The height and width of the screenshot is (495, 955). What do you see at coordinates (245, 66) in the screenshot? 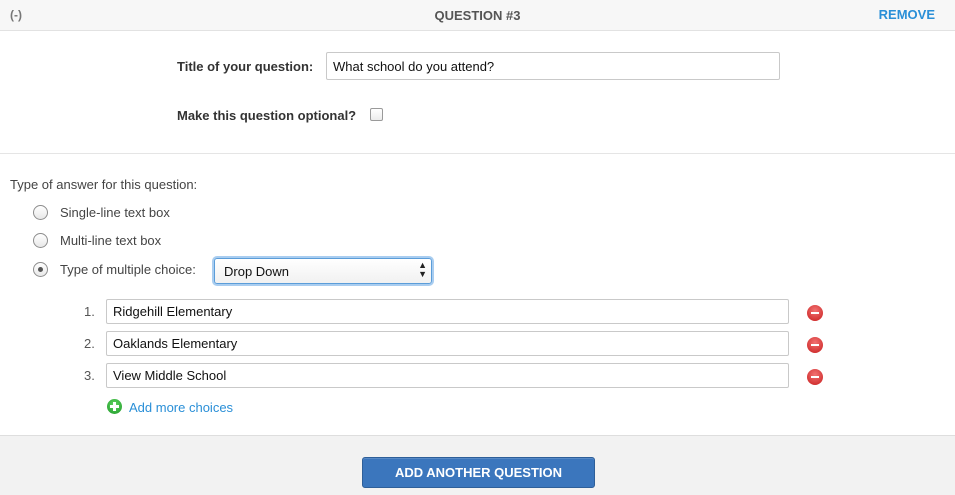
I see `question-title-label: Title of your question:` at bounding box center [245, 66].